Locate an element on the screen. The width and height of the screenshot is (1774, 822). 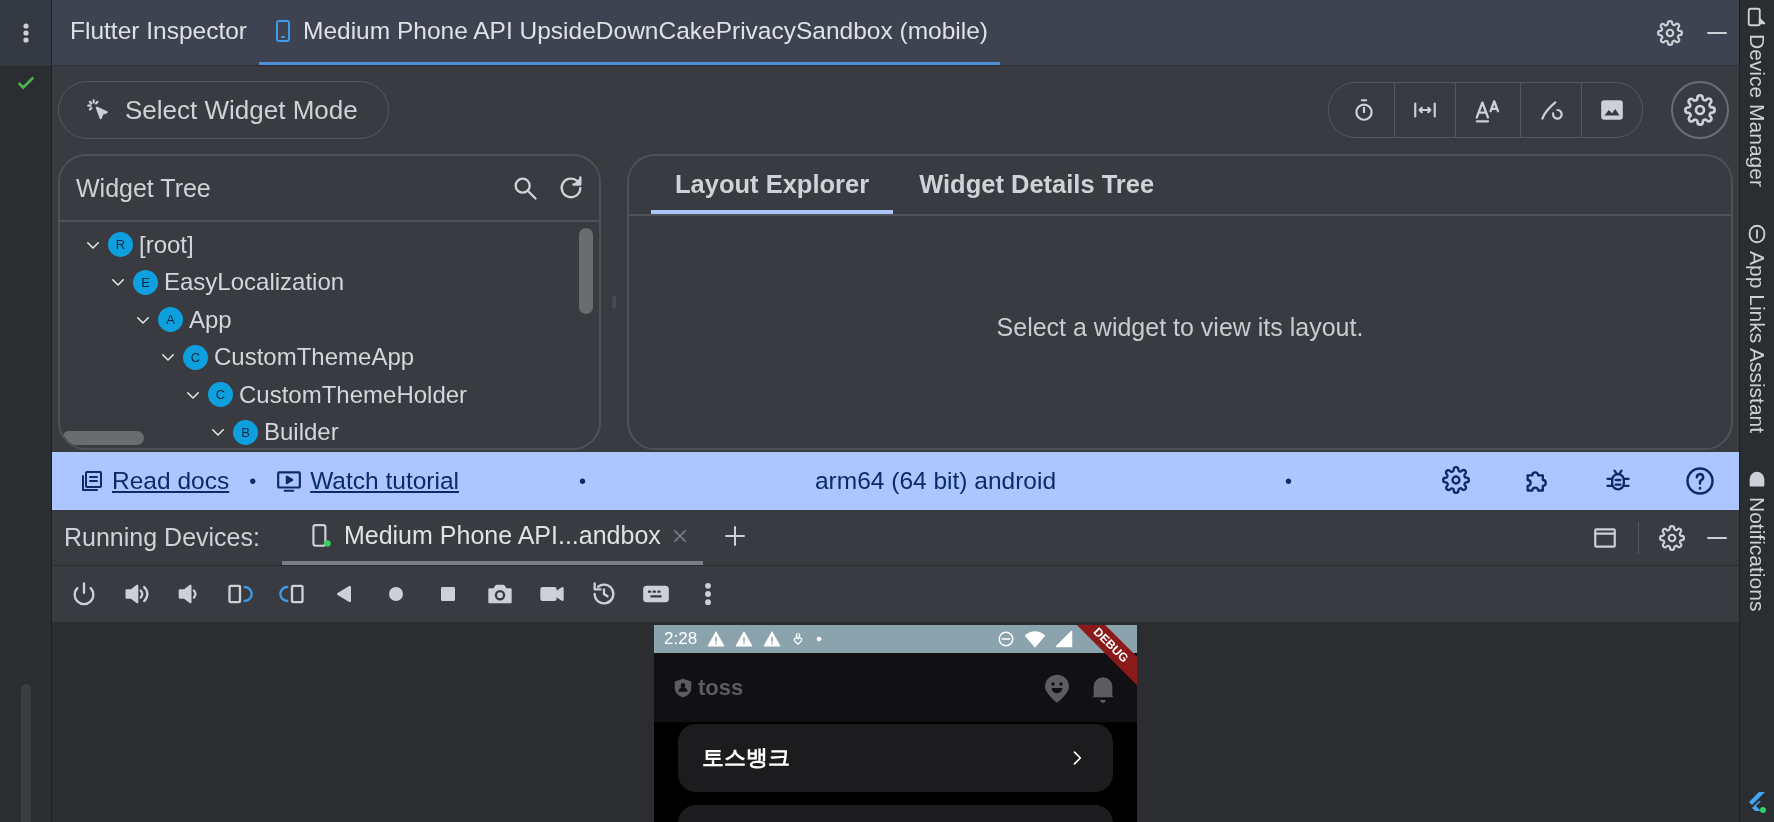
tool-window-button: Notifications is located at coordinates (1757, 554).